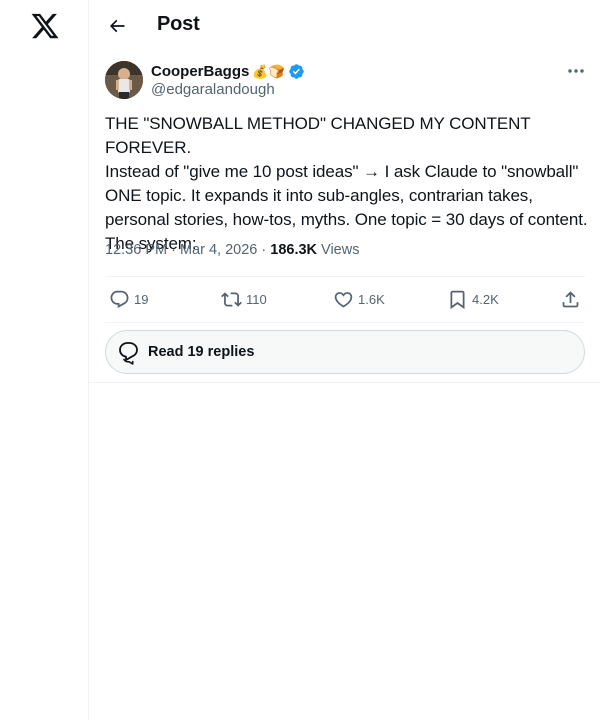  Describe the element at coordinates (128, 353) in the screenshot. I see `chat-bubbles-icon` at that location.